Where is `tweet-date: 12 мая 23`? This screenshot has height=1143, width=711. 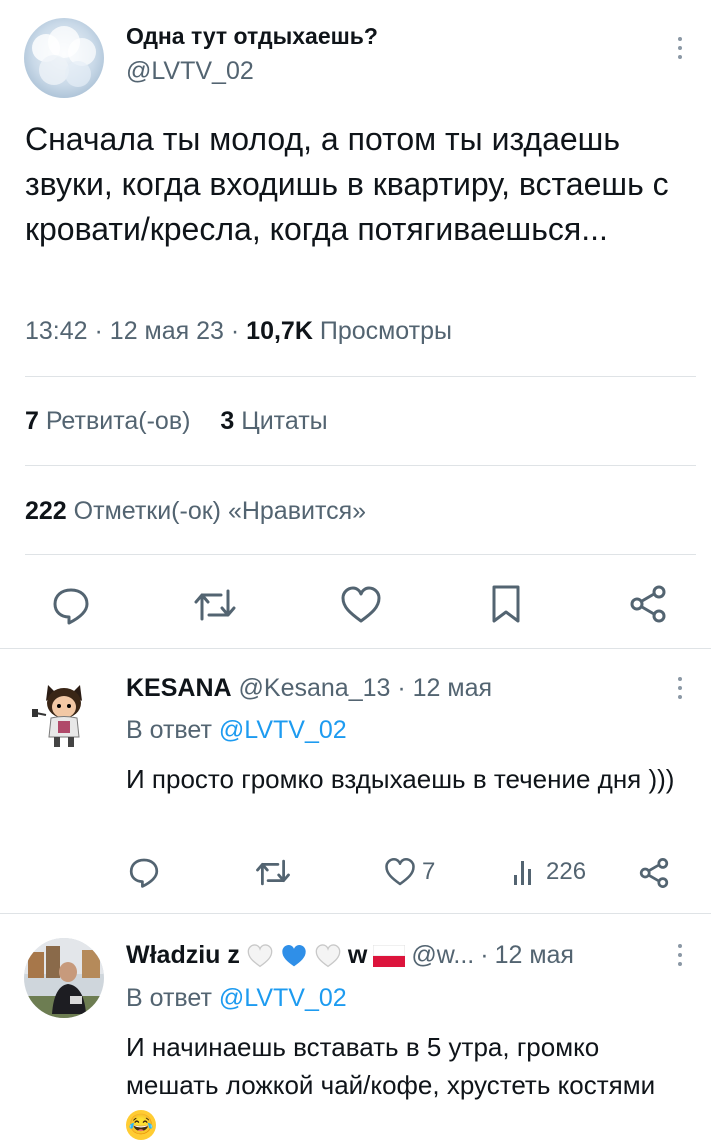
tweet-date: 12 мая 23 is located at coordinates (167, 331).